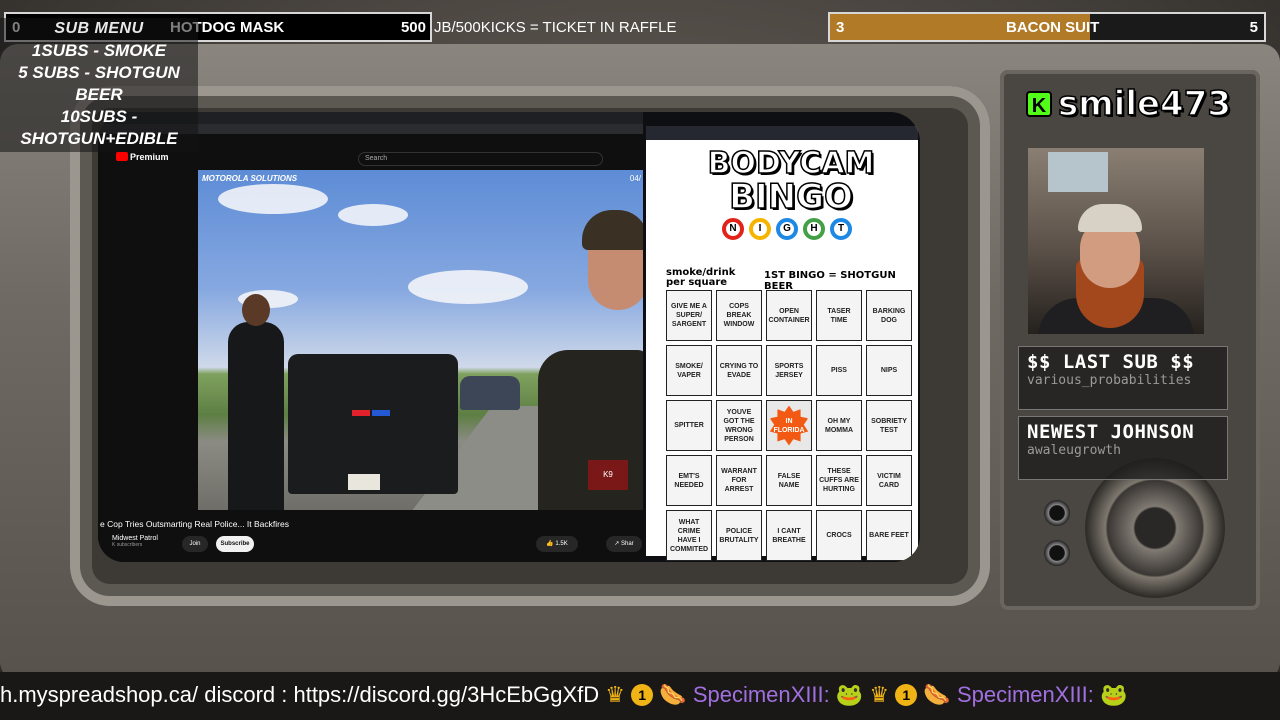 The height and width of the screenshot is (720, 1280). Describe the element at coordinates (612, 230) in the screenshot. I see `officer-cap` at that location.